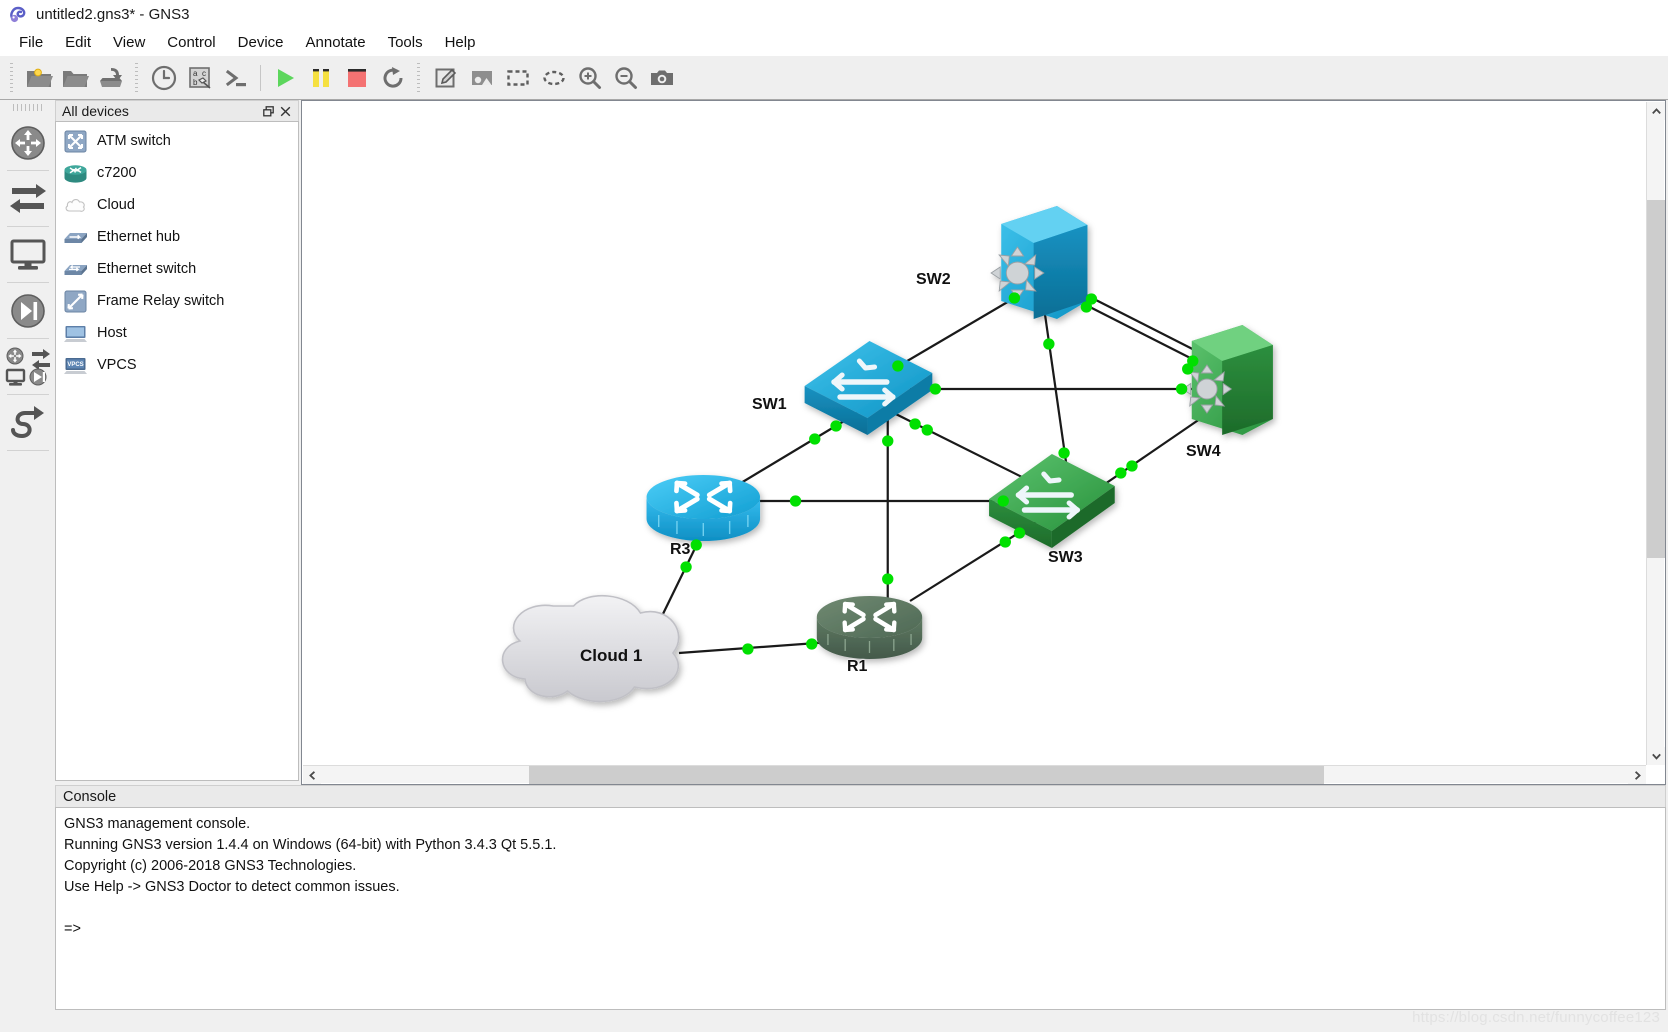 The height and width of the screenshot is (1032, 1668). I want to click on restore-window-icon, so click(268, 111).